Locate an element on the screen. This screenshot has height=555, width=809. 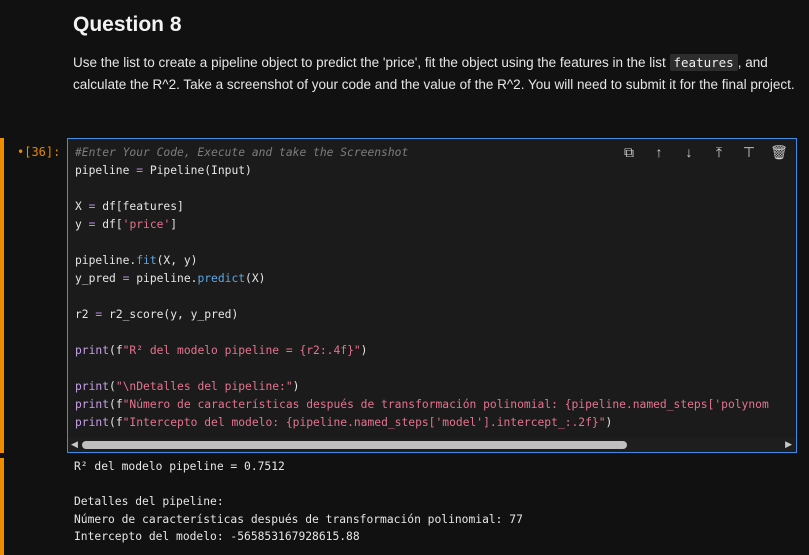
horizontal-scrollbar: ◀ ▶ is located at coordinates (432, 445).